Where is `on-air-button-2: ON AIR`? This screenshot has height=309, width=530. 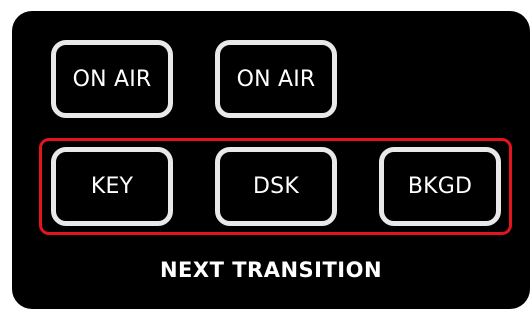
on-air-button-2: ON AIR is located at coordinates (276, 79).